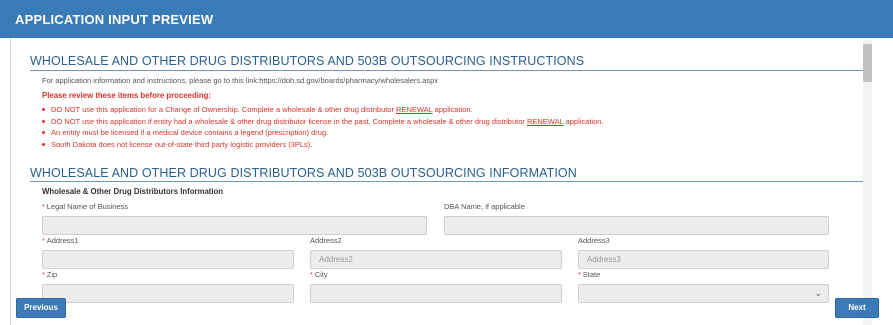 The height and width of the screenshot is (325, 893). Describe the element at coordinates (867, 63) in the screenshot. I see `scrollbar-thumb` at that location.